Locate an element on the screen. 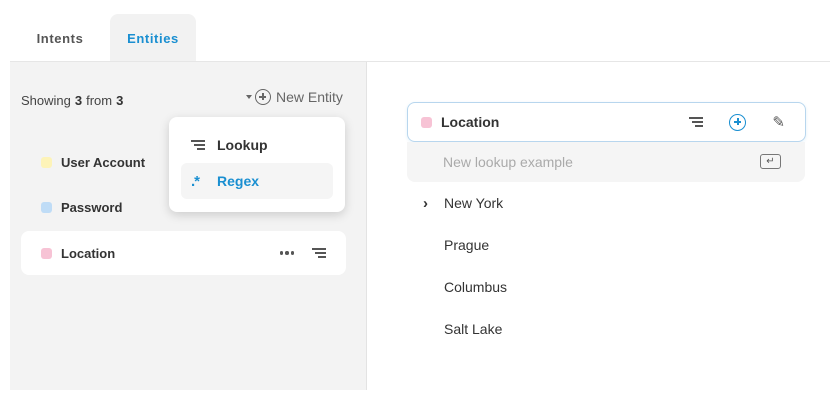 This screenshot has height=397, width=830. entity-header-tools: ✎ is located at coordinates (737, 122).